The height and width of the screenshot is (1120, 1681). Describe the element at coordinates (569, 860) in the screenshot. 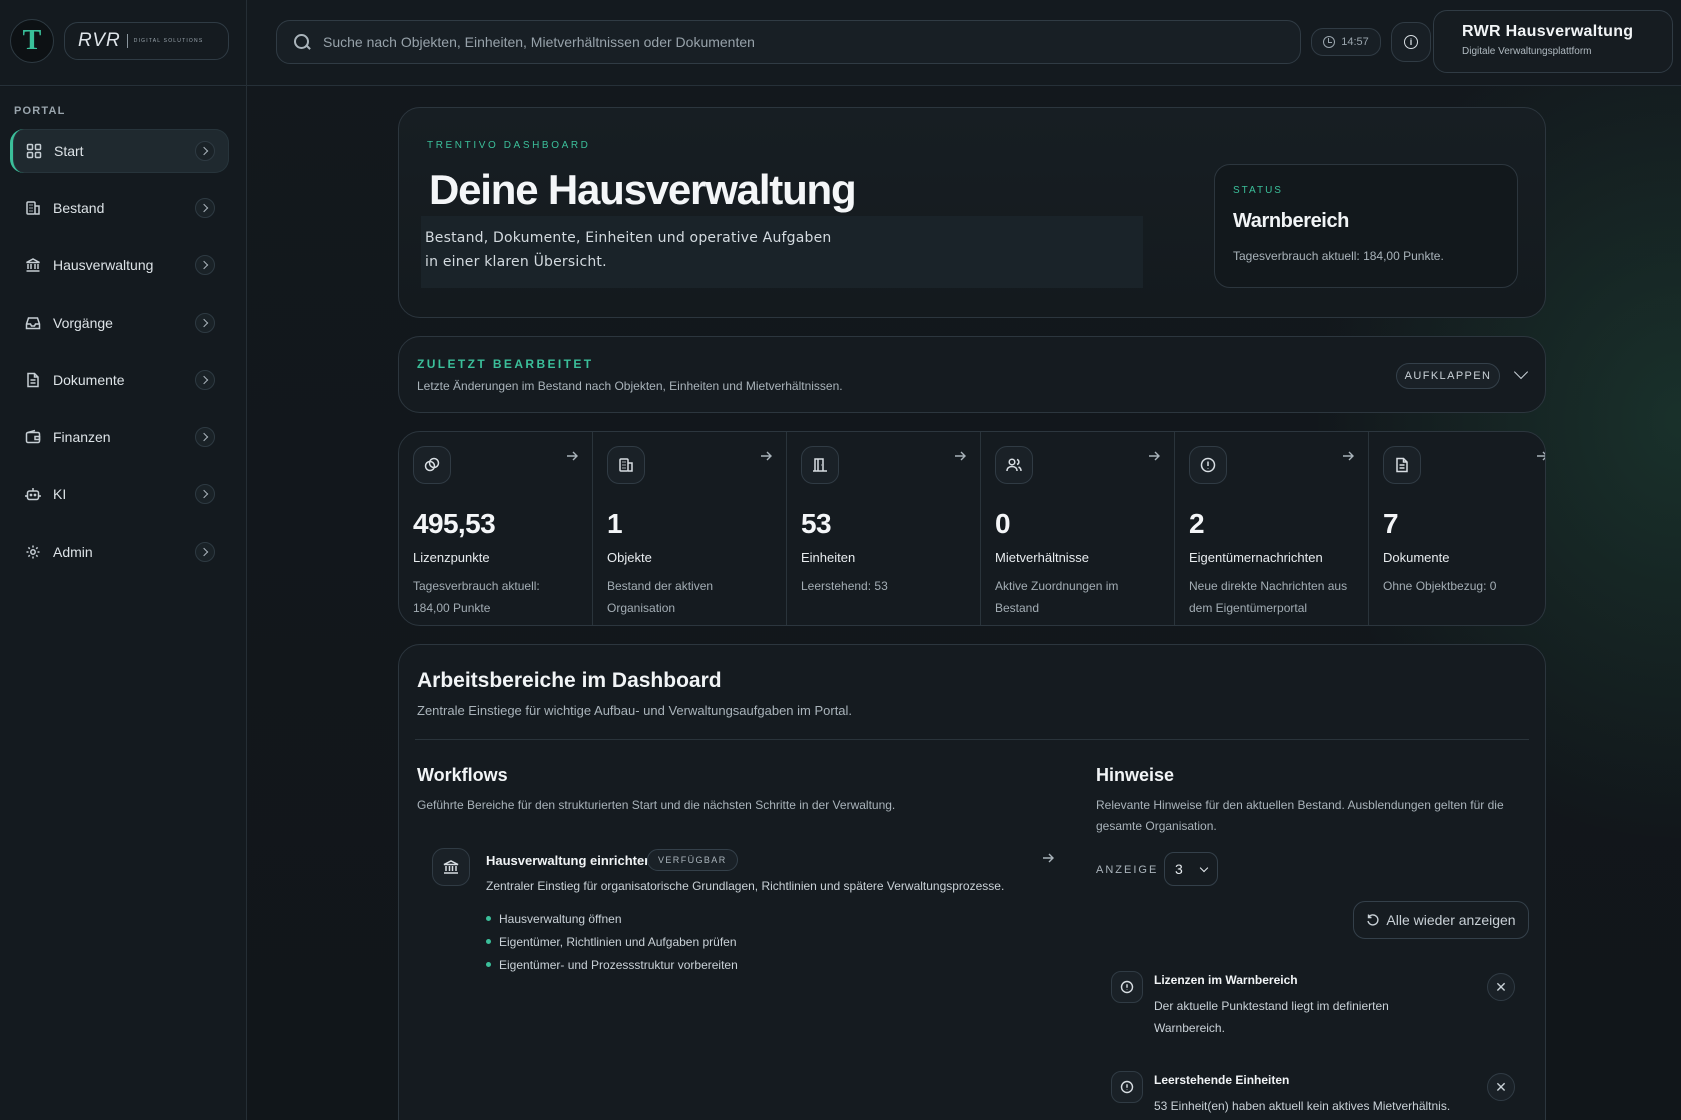

I see `workflow-title: Hausverwaltung einrichten` at that location.